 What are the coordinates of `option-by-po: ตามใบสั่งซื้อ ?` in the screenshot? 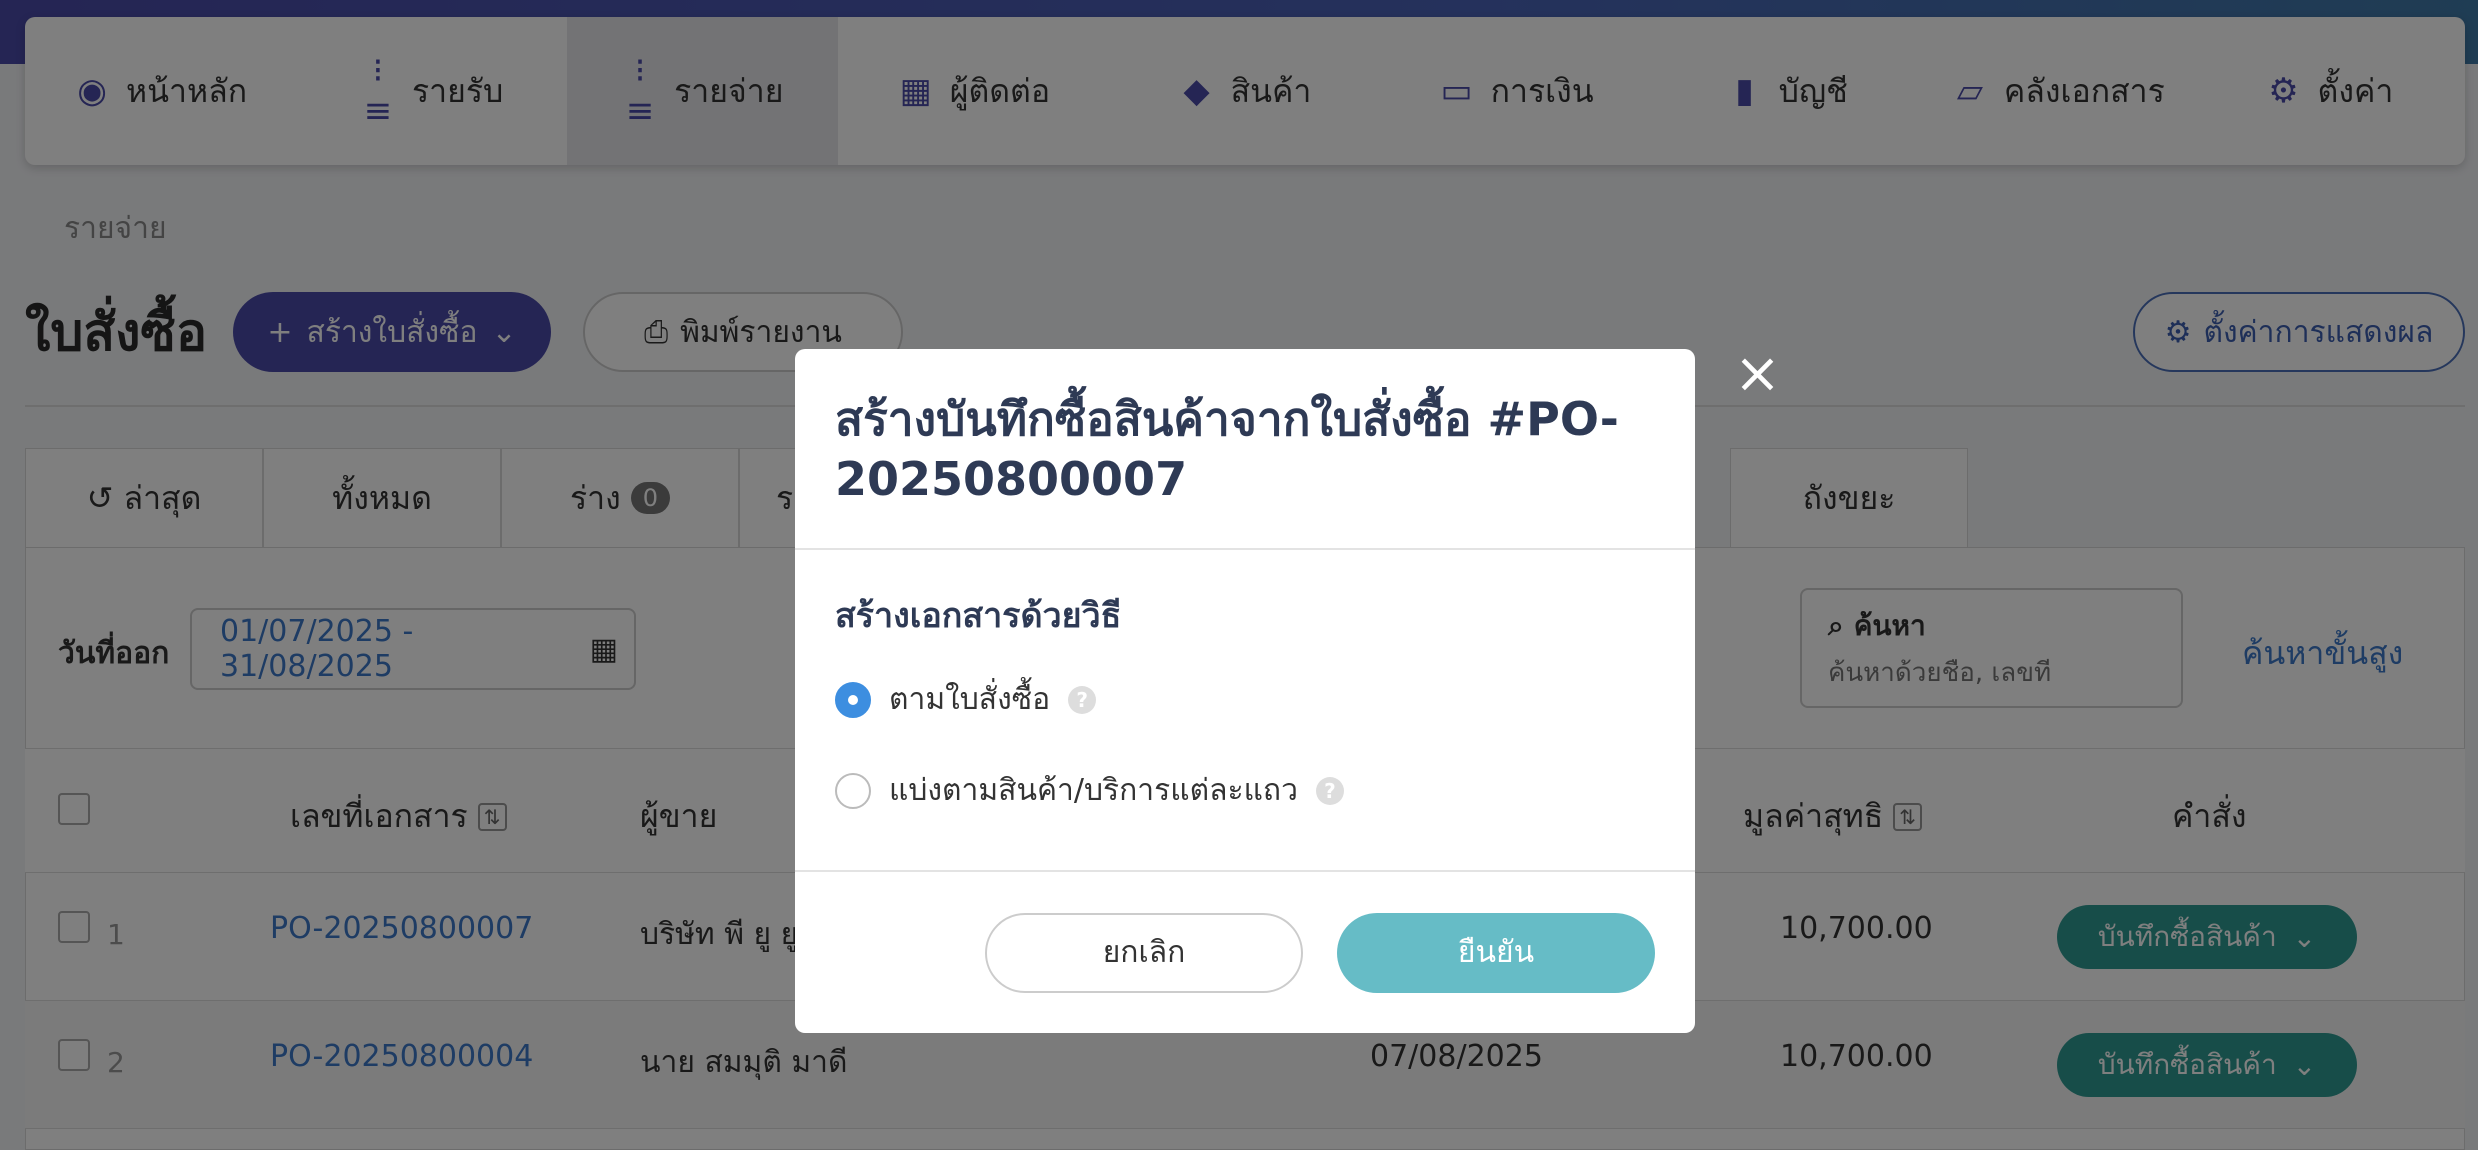 It's located at (1245, 699).